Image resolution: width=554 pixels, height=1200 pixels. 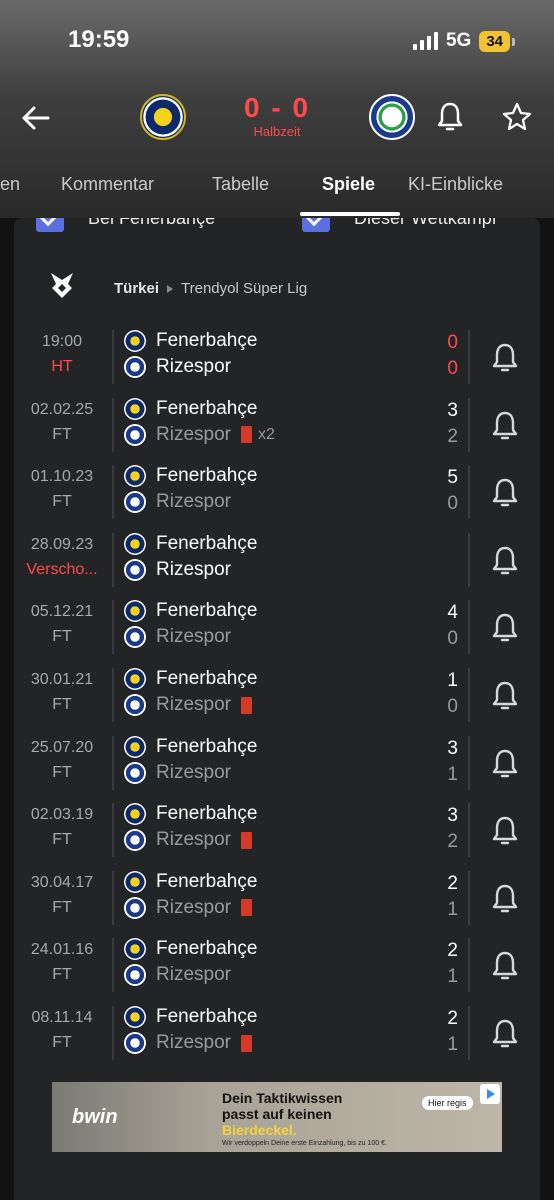 What do you see at coordinates (163, 117) in the screenshot?
I see `home-team-crest` at bounding box center [163, 117].